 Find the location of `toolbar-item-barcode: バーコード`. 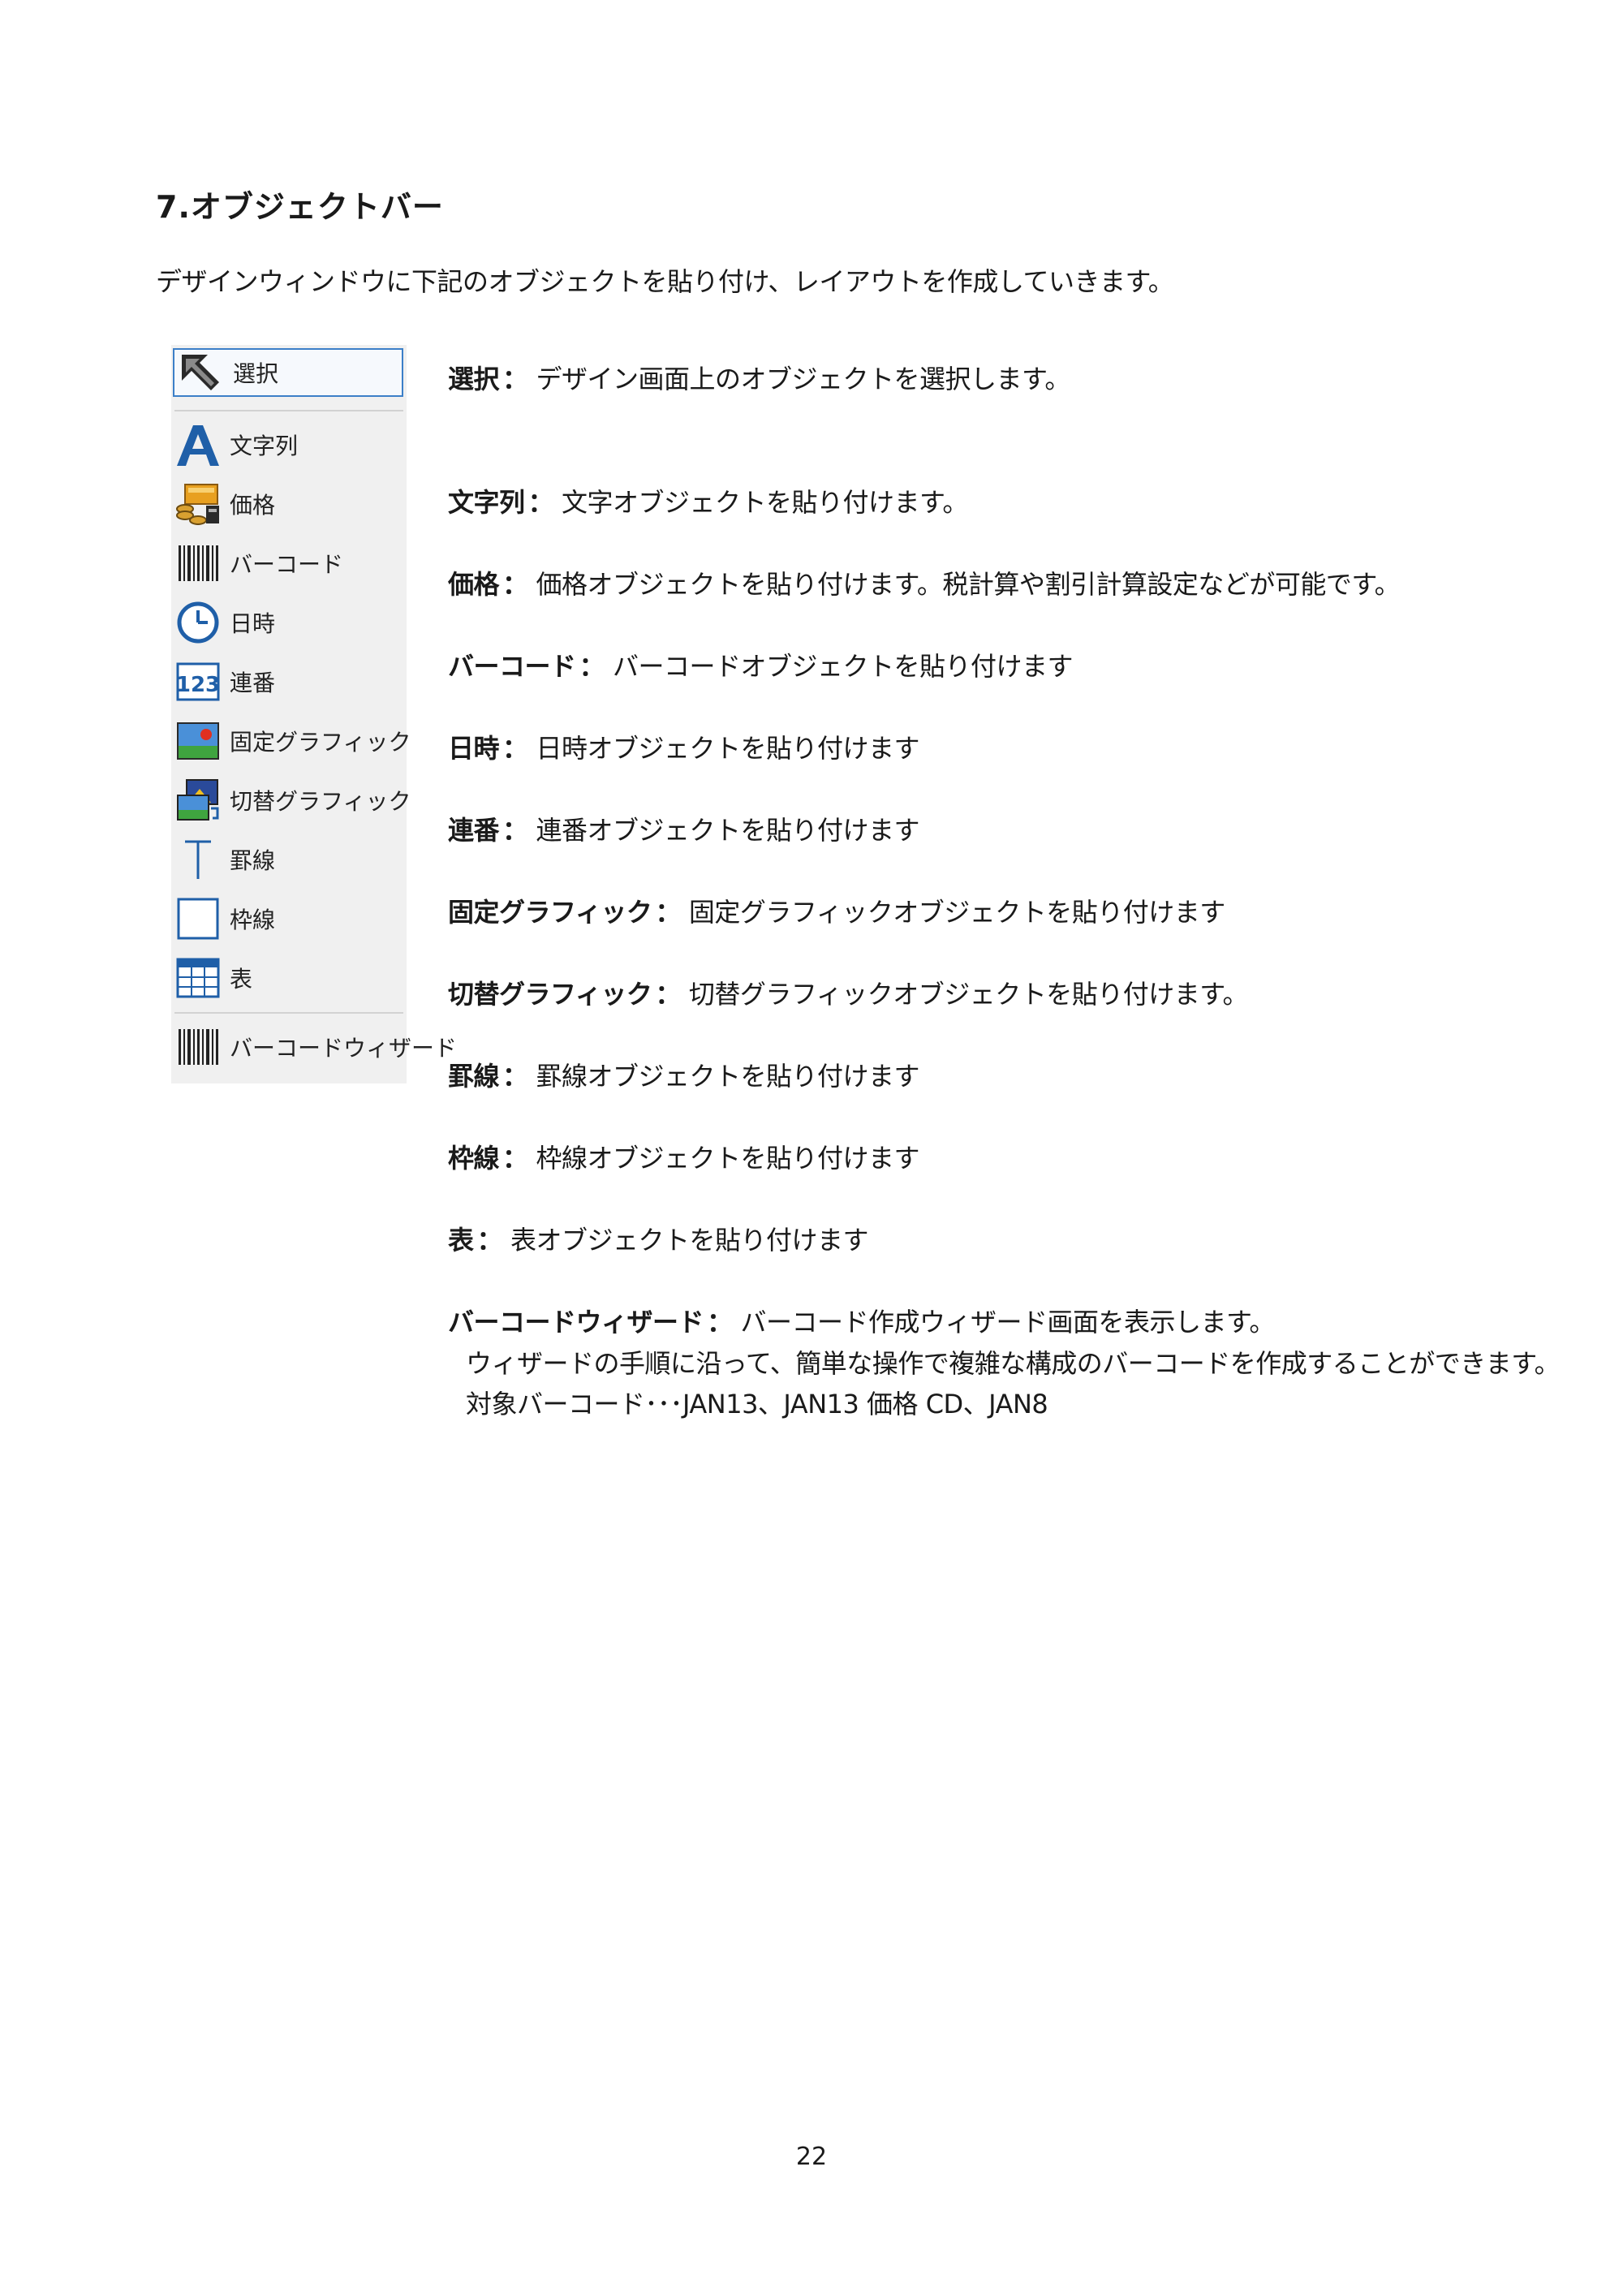

toolbar-item-barcode: バーコード is located at coordinates (289, 563).